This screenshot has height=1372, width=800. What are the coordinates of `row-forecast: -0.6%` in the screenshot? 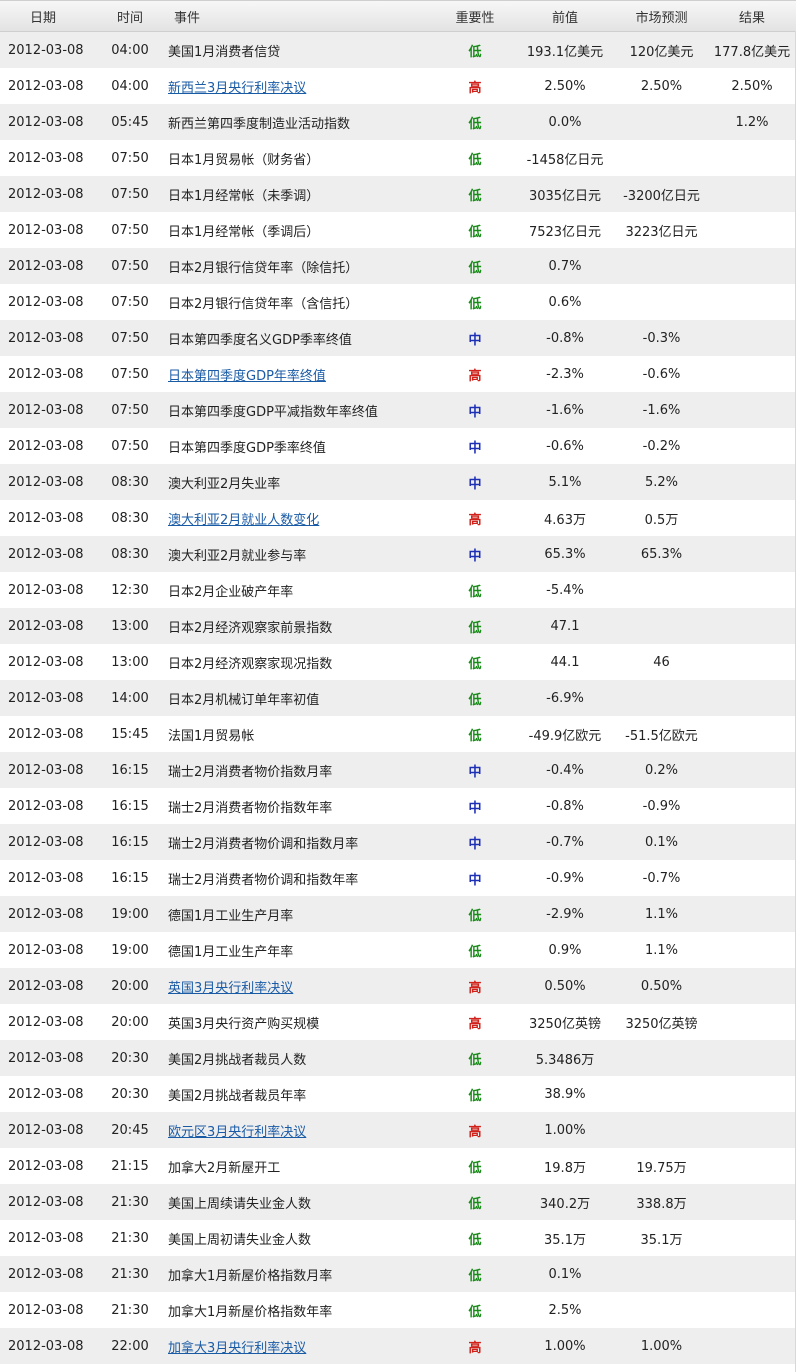 It's located at (661, 374).